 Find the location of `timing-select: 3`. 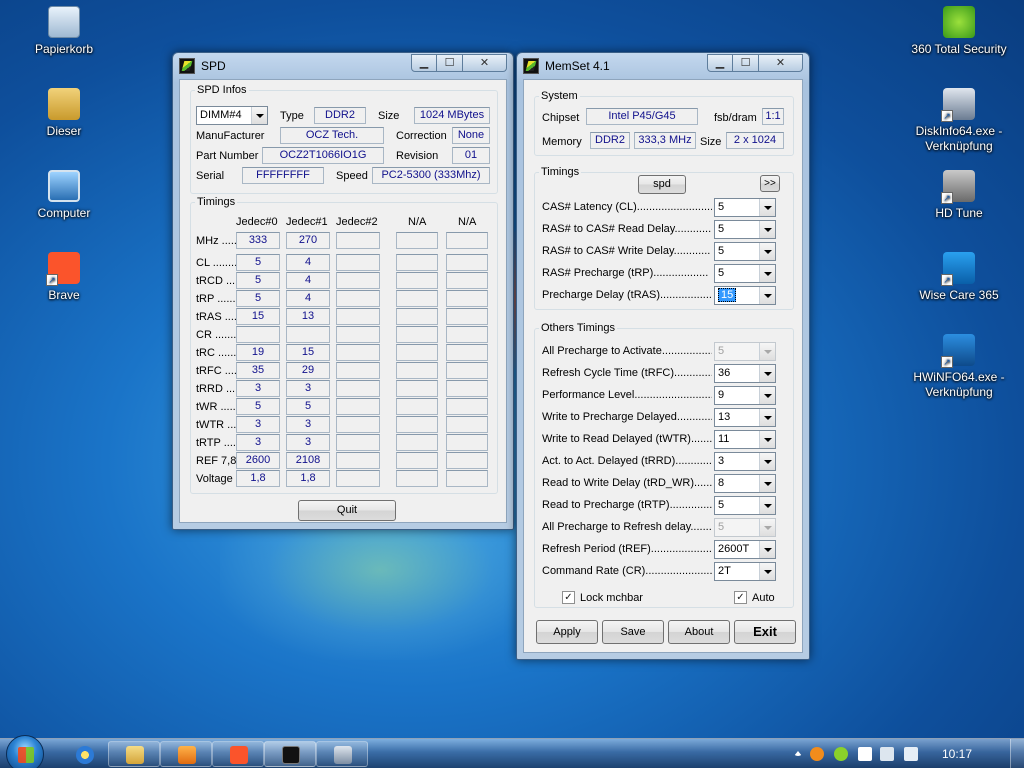

timing-select: 3 is located at coordinates (745, 461).